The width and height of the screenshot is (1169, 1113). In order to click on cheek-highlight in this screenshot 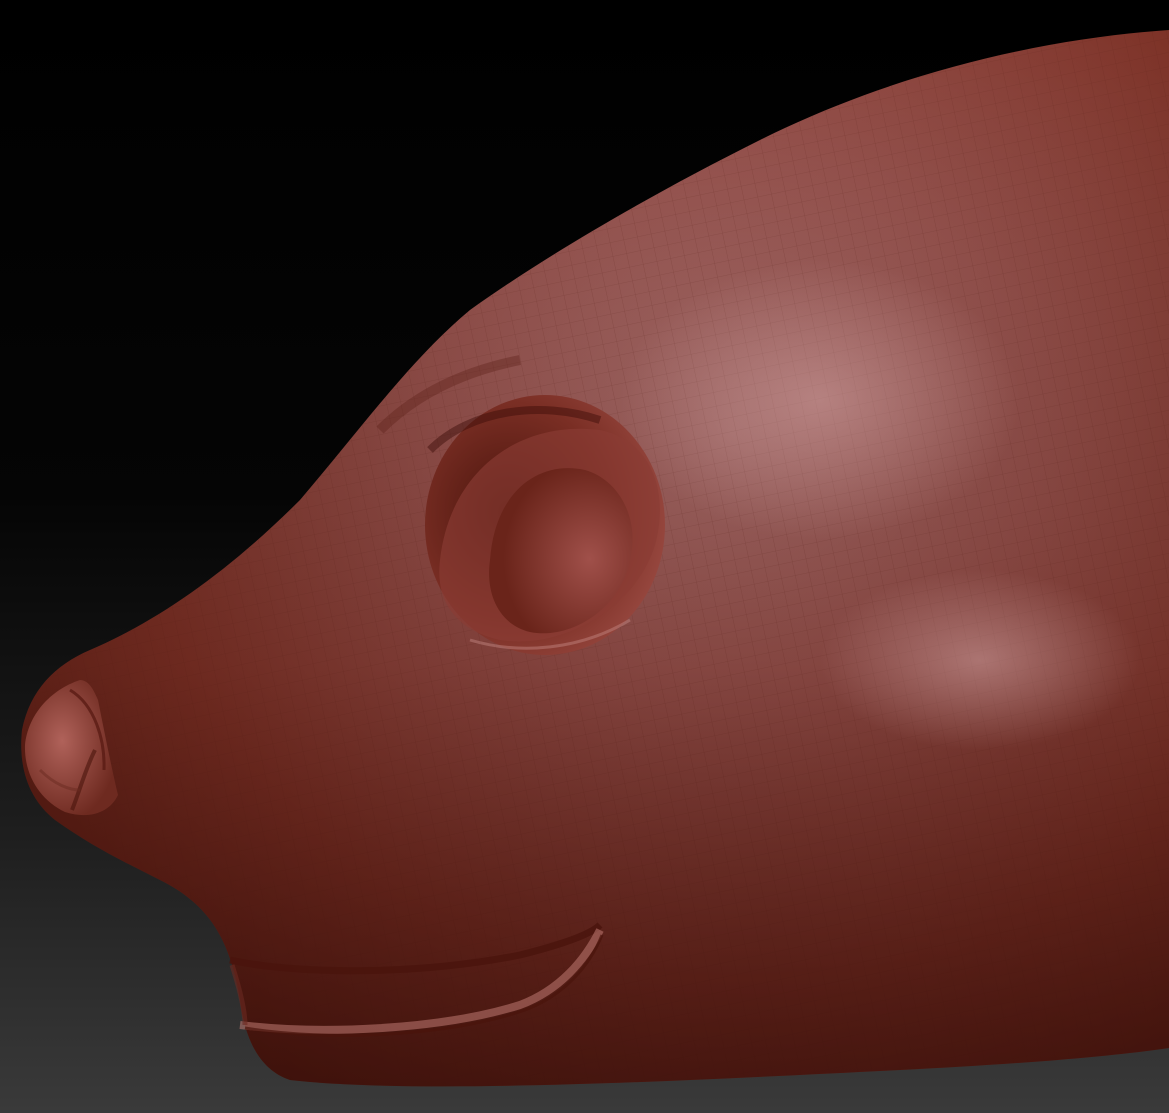, I will do `click(820, 400)`.